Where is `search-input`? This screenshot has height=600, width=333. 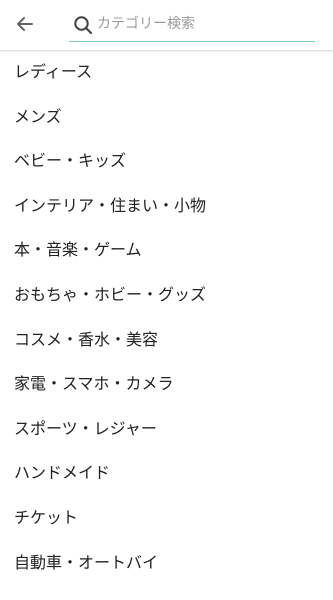 search-input is located at coordinates (202, 24).